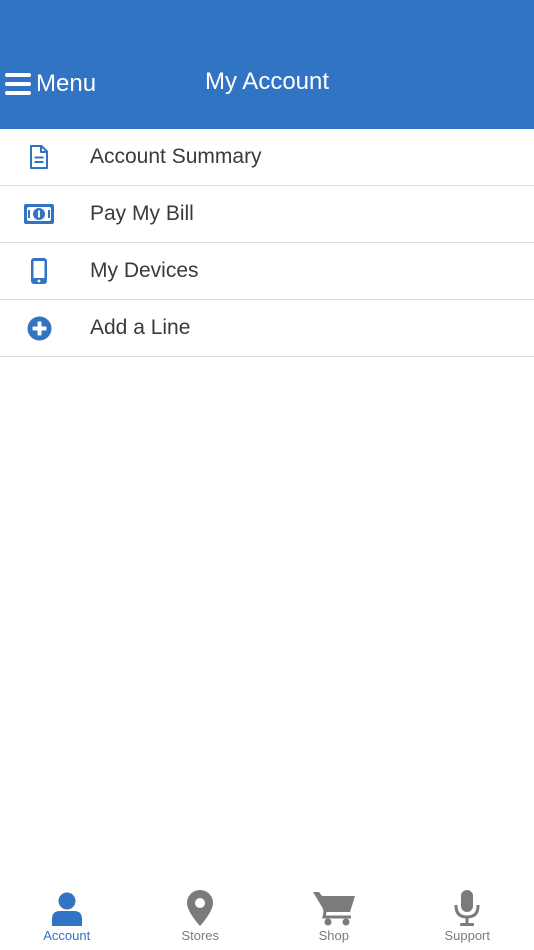 The image size is (534, 950). I want to click on page-title: My Account, so click(267, 81).